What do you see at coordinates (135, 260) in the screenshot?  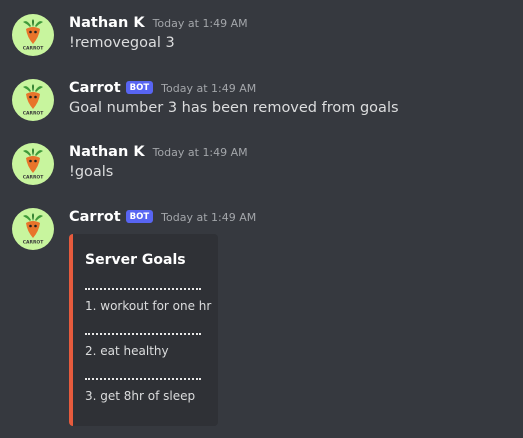 I see `embed-title: Server Goals` at bounding box center [135, 260].